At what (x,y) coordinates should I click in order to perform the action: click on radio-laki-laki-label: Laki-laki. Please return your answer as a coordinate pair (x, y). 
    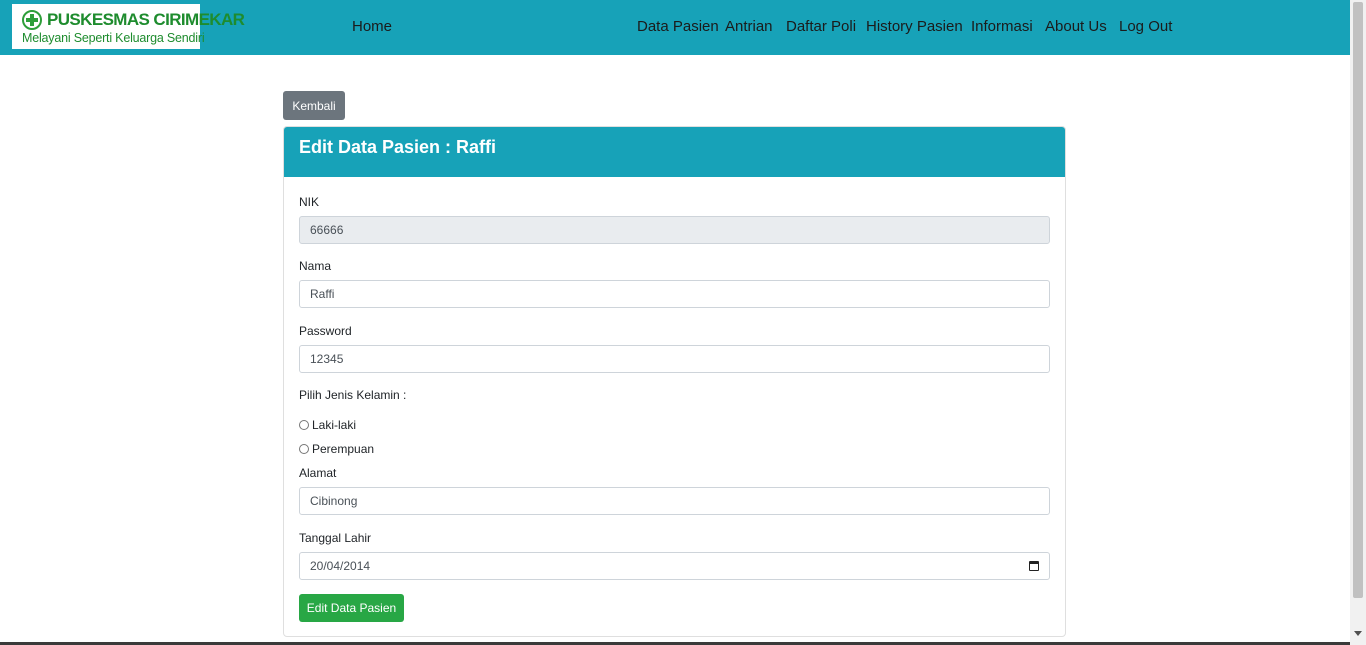
    Looking at the image, I should click on (334, 425).